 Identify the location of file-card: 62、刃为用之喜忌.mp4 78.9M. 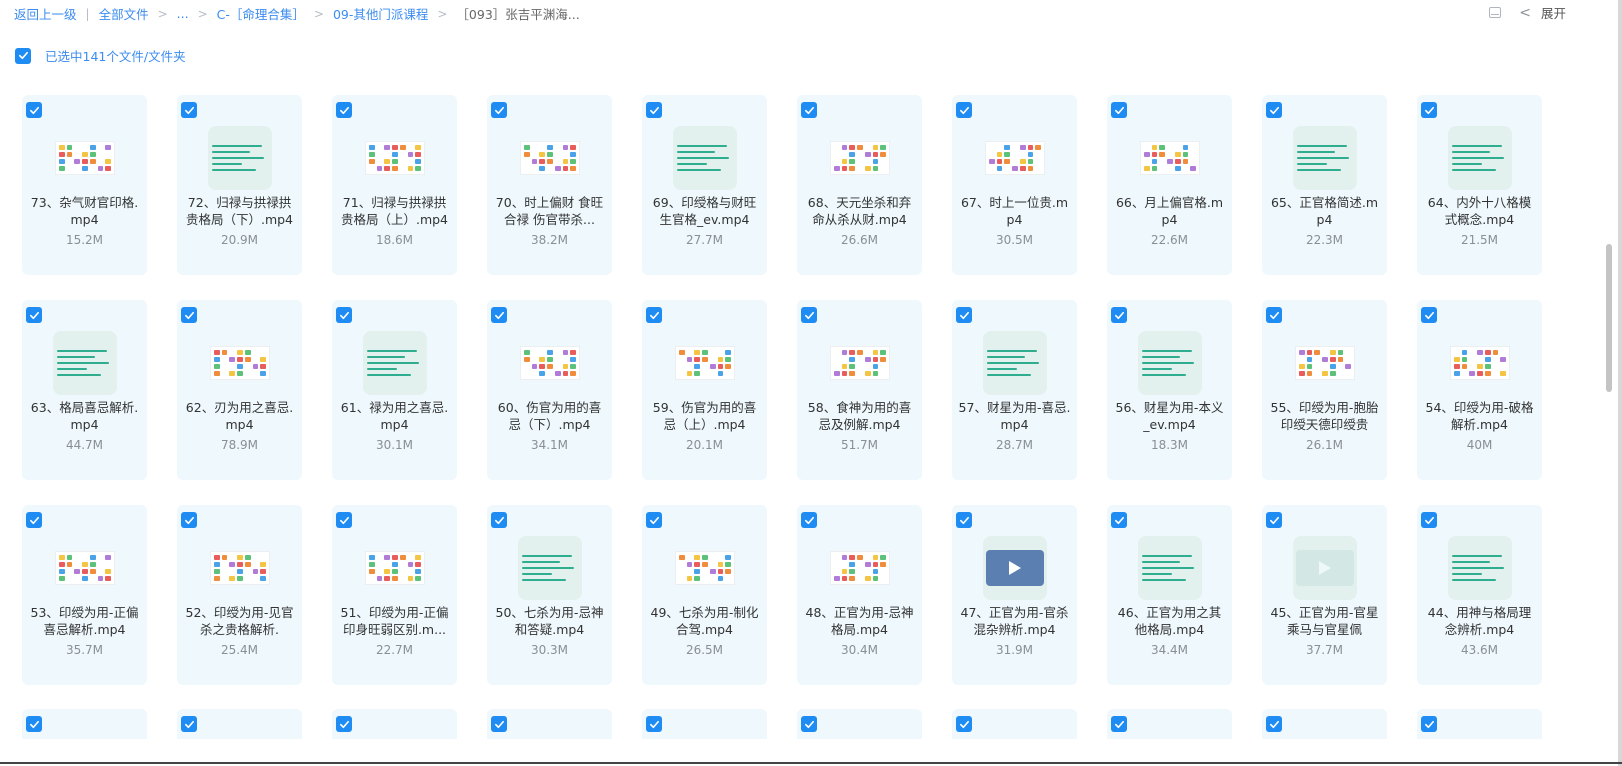
(239, 390).